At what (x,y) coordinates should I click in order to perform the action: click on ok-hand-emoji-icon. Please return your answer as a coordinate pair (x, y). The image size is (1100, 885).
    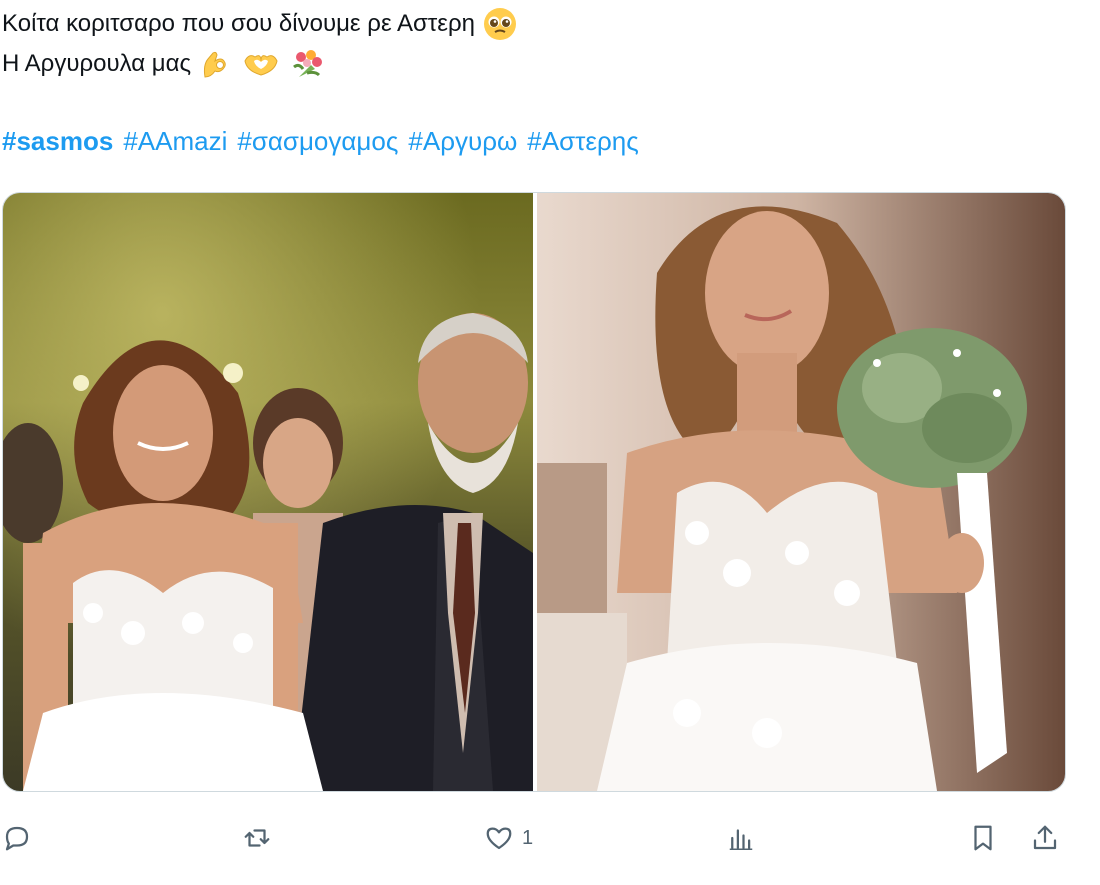
    Looking at the image, I should click on (216, 64).